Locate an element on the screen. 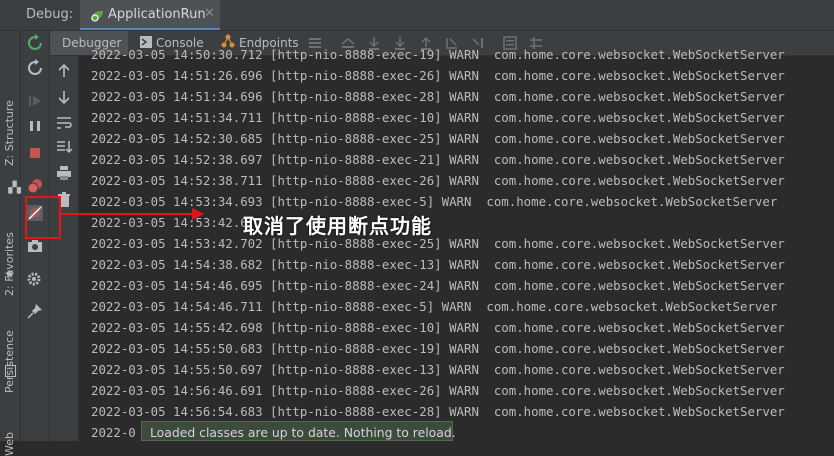 The width and height of the screenshot is (834, 456). down-arrow-icon is located at coordinates (64, 97).